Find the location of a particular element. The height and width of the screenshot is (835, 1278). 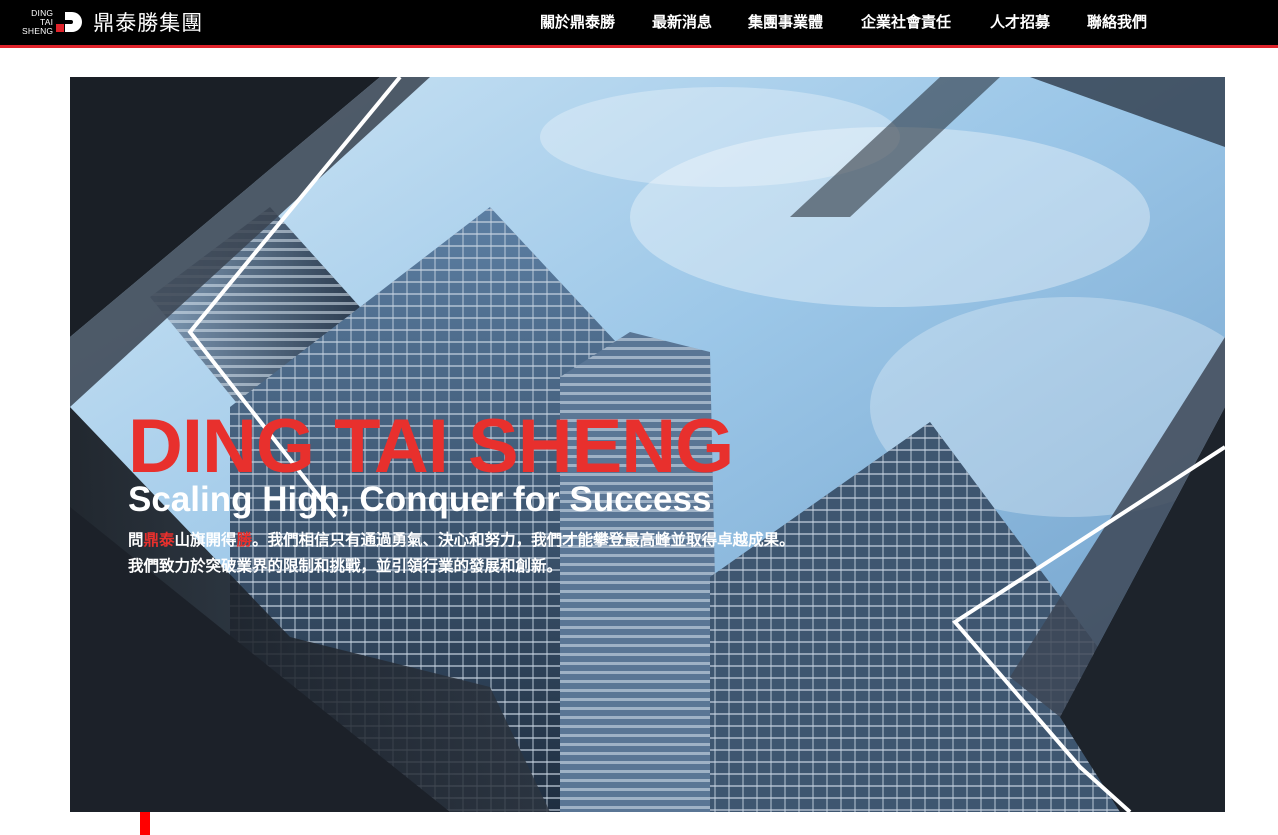

hero-brand-title: DING TAI SHENG is located at coordinates (431, 446).